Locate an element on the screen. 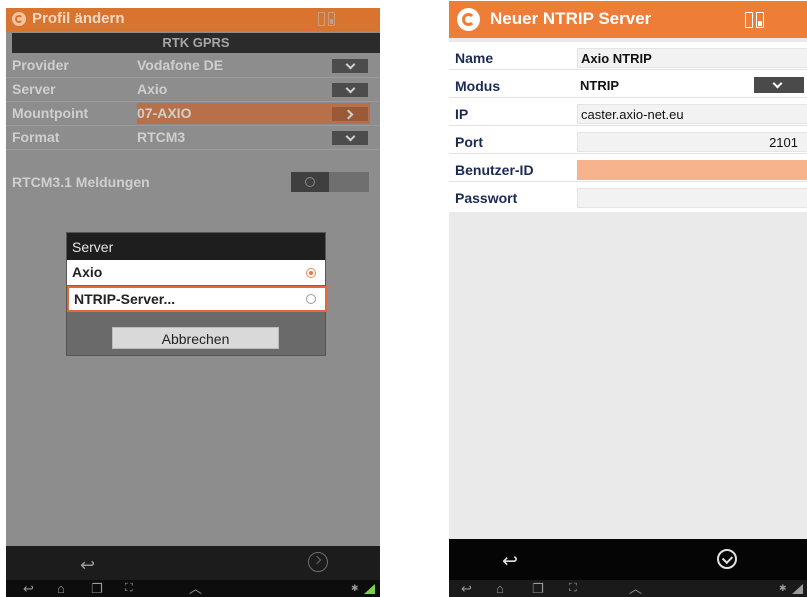 The image size is (807, 597). port-label: Port is located at coordinates (469, 142).